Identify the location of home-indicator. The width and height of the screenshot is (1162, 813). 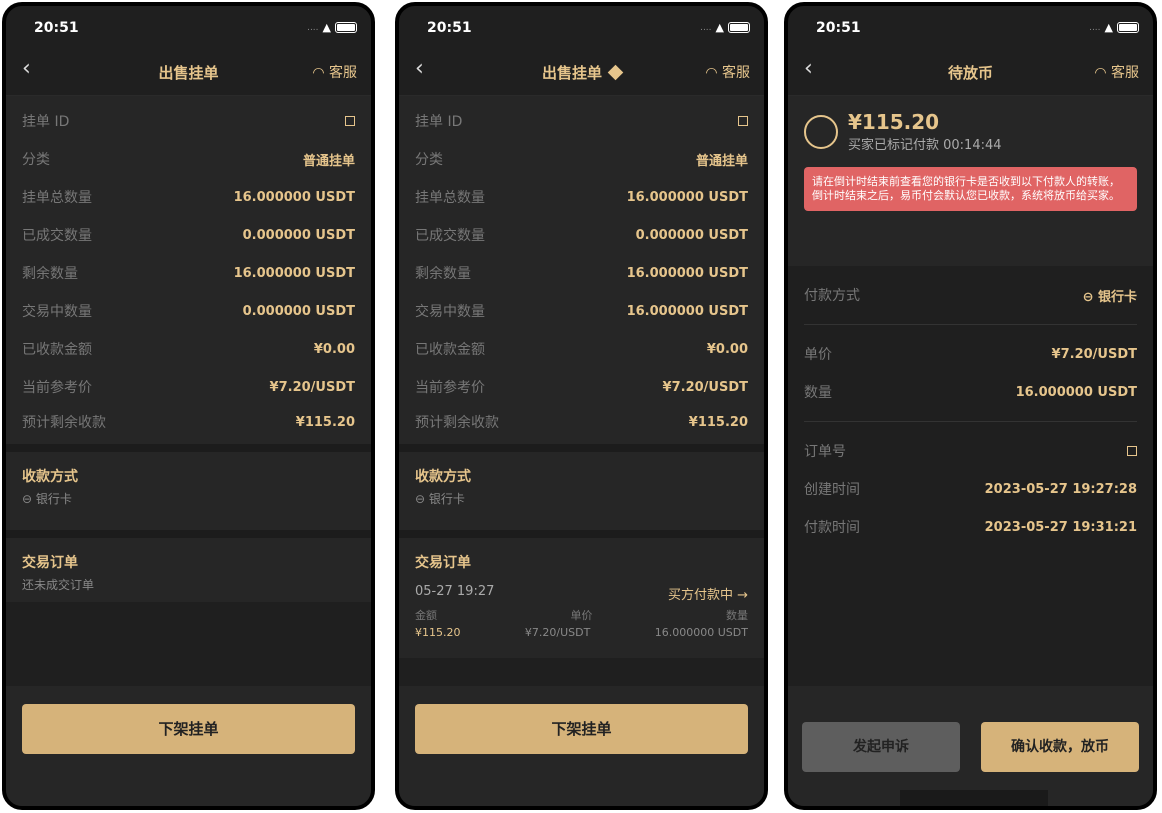
(974, 798).